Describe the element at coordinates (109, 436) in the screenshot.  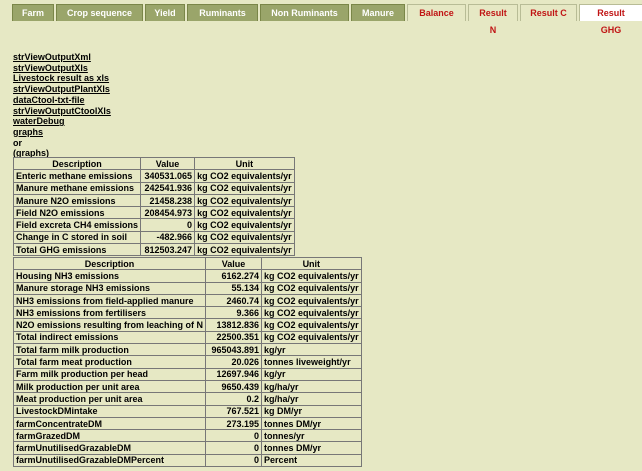
I see `row-description: farmGrazedDM` at that location.